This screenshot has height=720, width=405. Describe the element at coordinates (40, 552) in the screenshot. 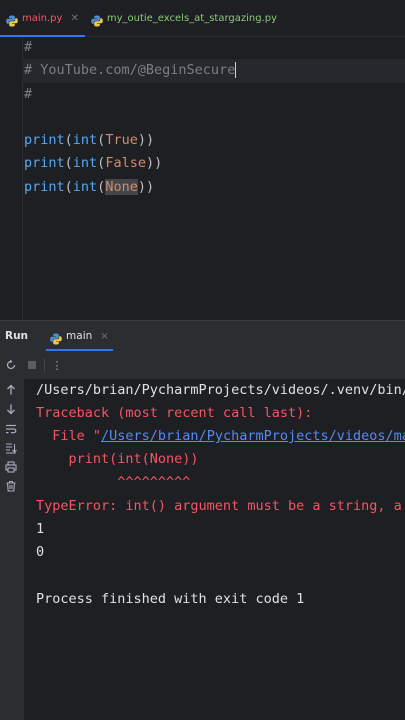

I see `console-output-line: 0` at that location.